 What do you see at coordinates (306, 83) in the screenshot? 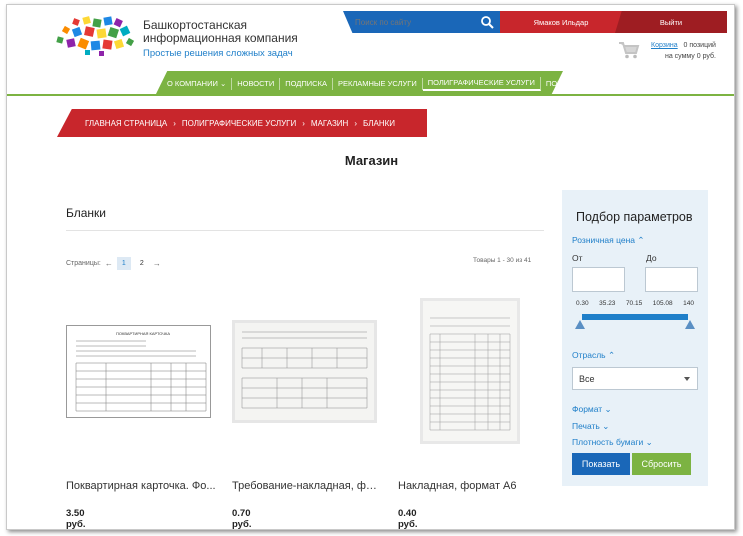
I see `nav-item-subscription: ПОДПИСКА` at bounding box center [306, 83].